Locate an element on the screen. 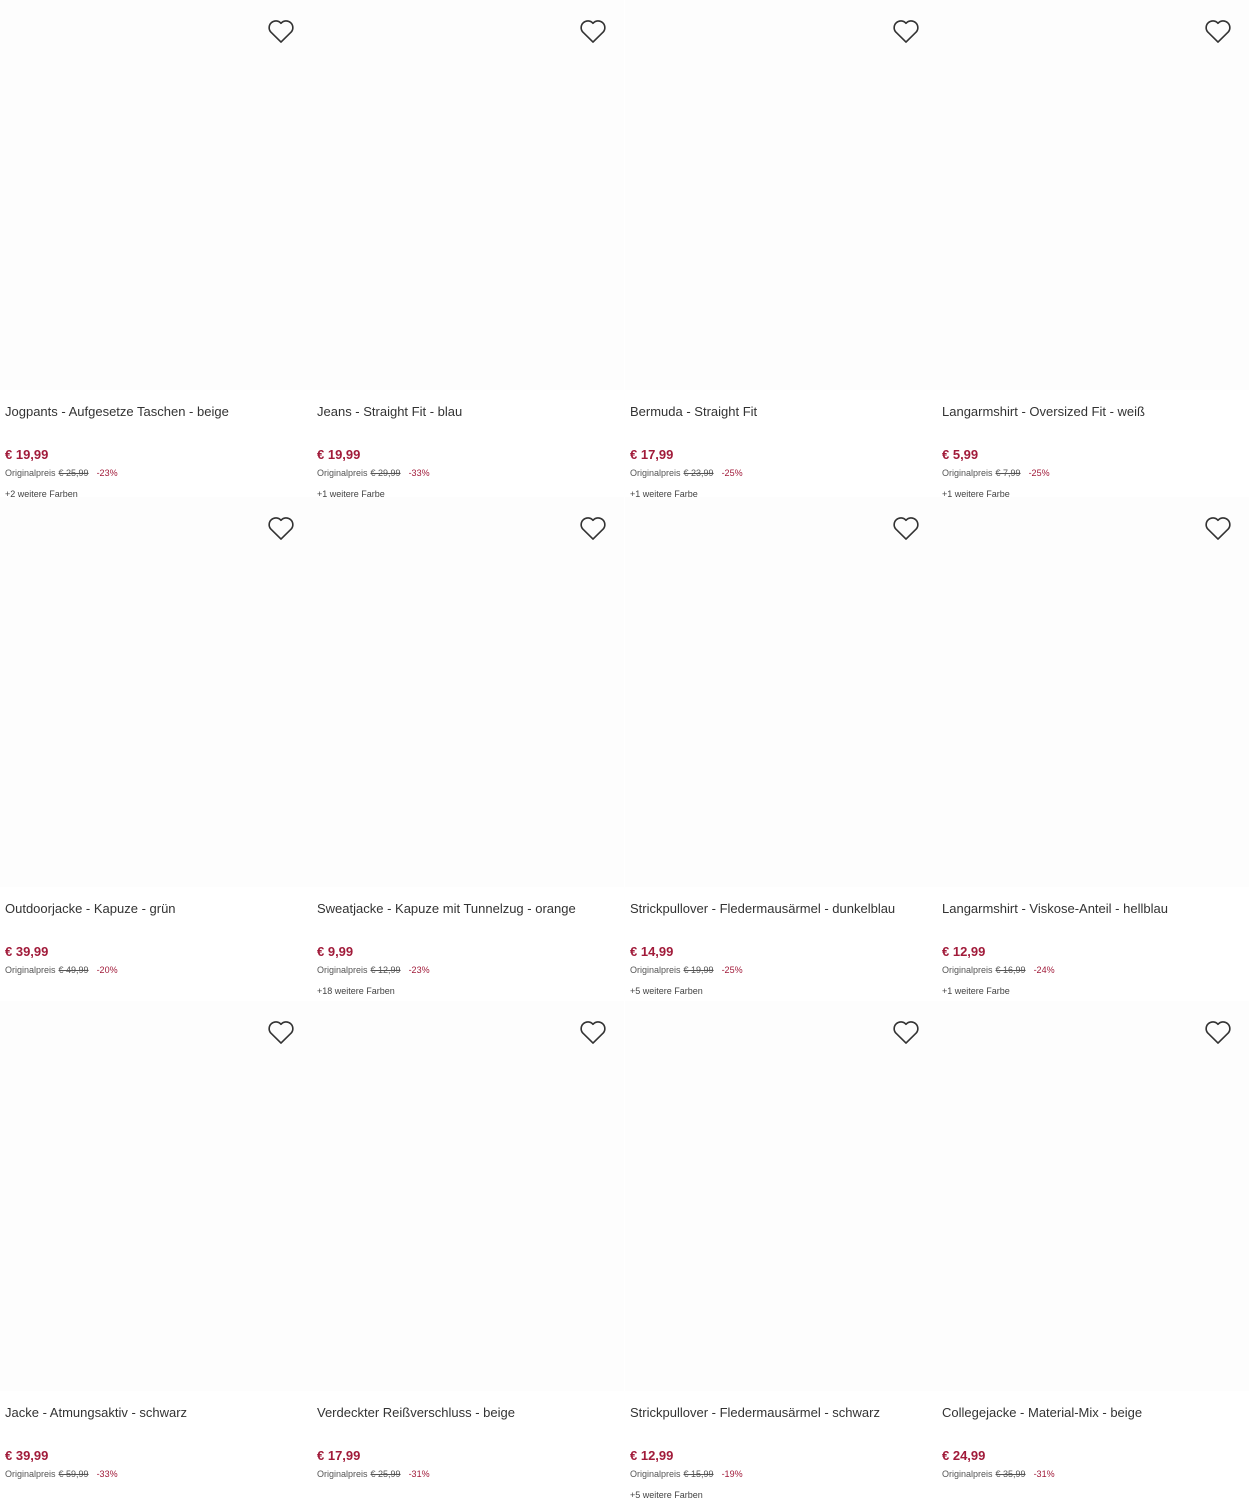  original-price-row: Originalpreis € 16,99 -24% is located at coordinates (998, 970).